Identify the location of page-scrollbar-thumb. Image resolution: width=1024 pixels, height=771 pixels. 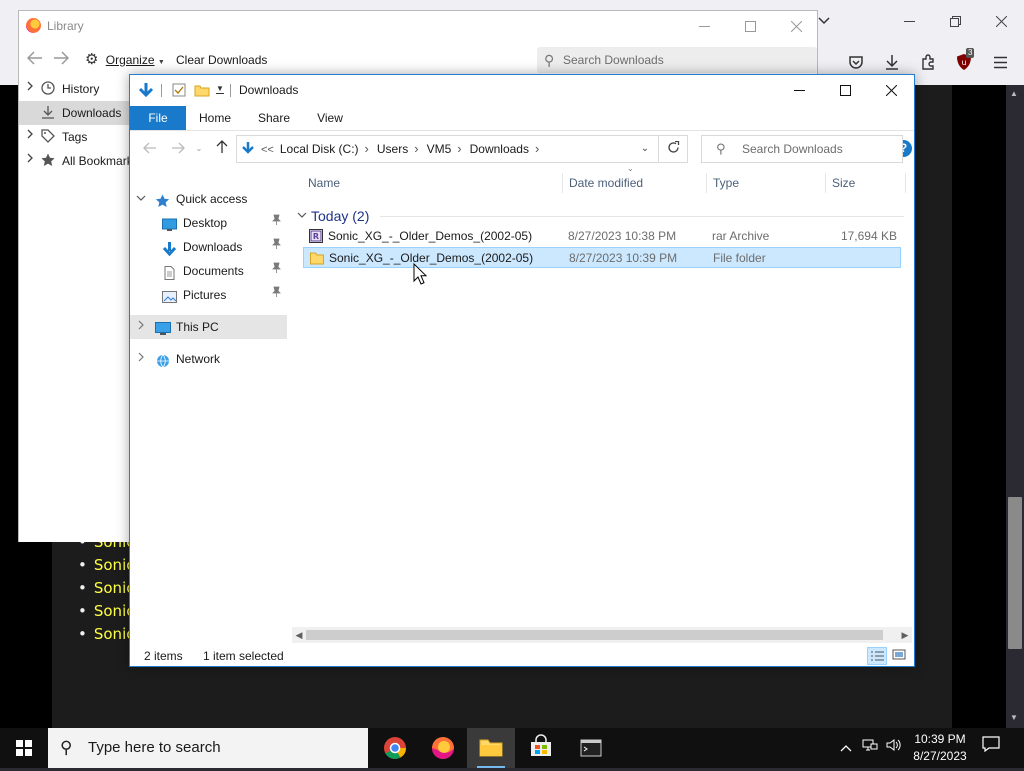
(1015, 573).